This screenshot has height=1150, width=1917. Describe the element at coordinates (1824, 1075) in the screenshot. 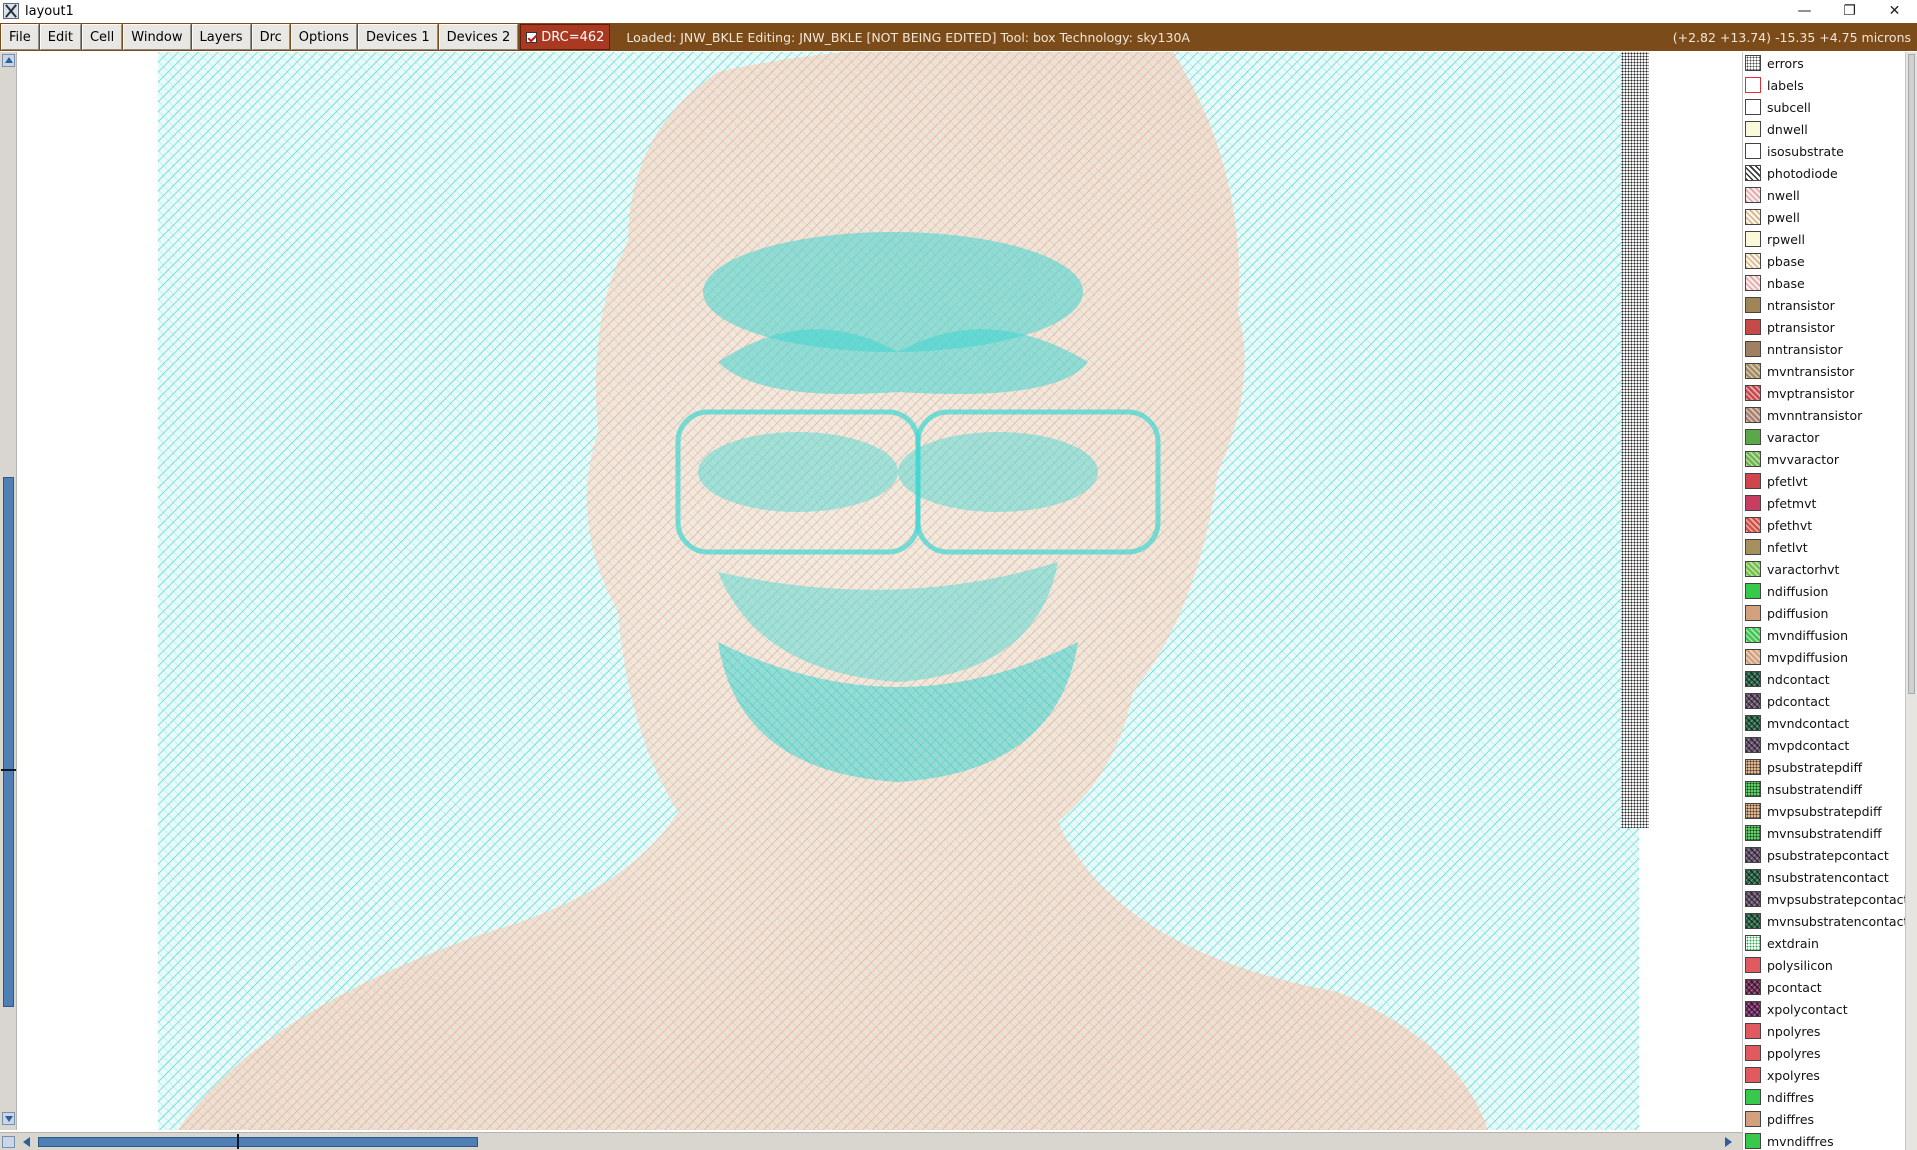

I see `layer-item-xpolyres: xpolyres` at that location.